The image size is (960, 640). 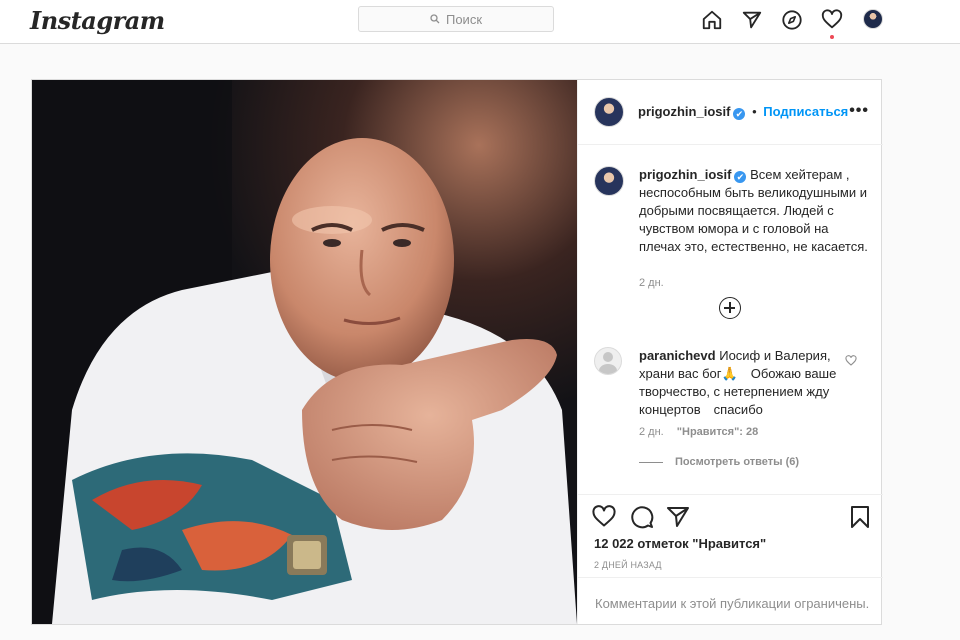 What do you see at coordinates (642, 517) in the screenshot?
I see `comment-icon` at bounding box center [642, 517].